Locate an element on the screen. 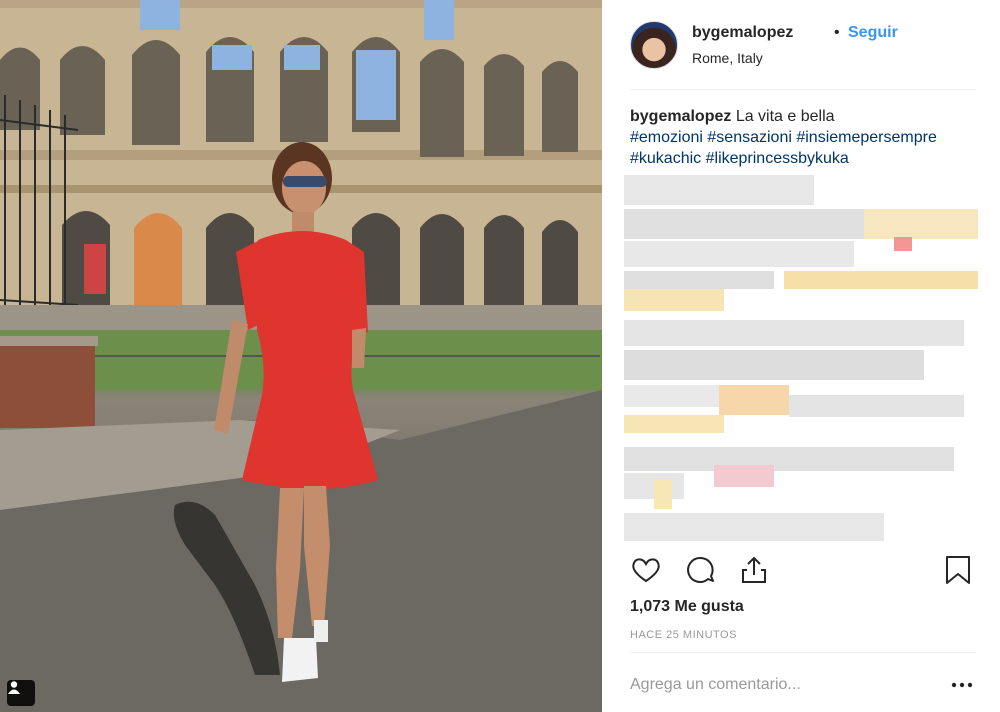 The image size is (1000, 712). header-username: bygemalopez is located at coordinates (742, 33).